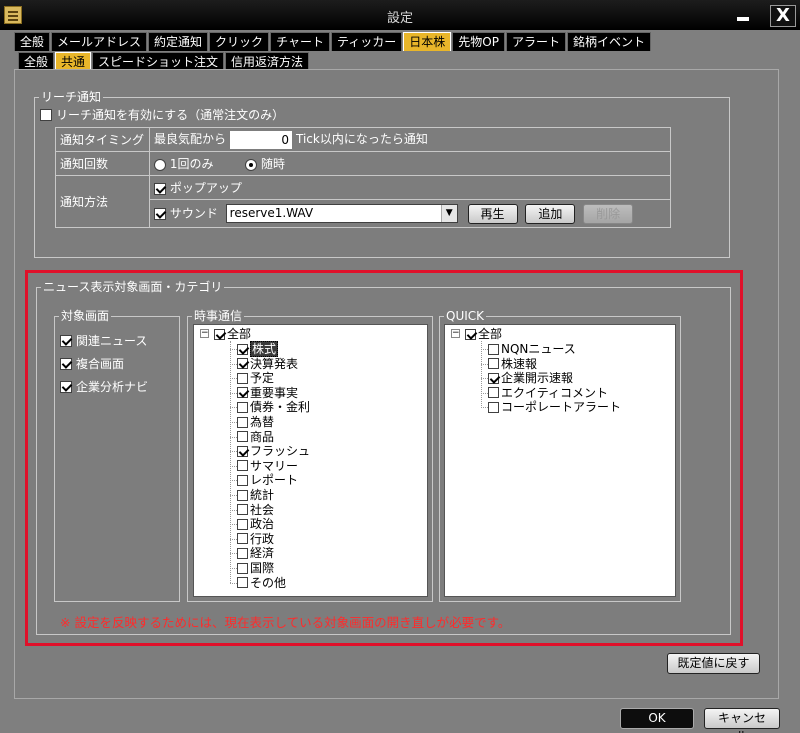  I want to click on tree-item-label: エクイティコメント, so click(555, 392).